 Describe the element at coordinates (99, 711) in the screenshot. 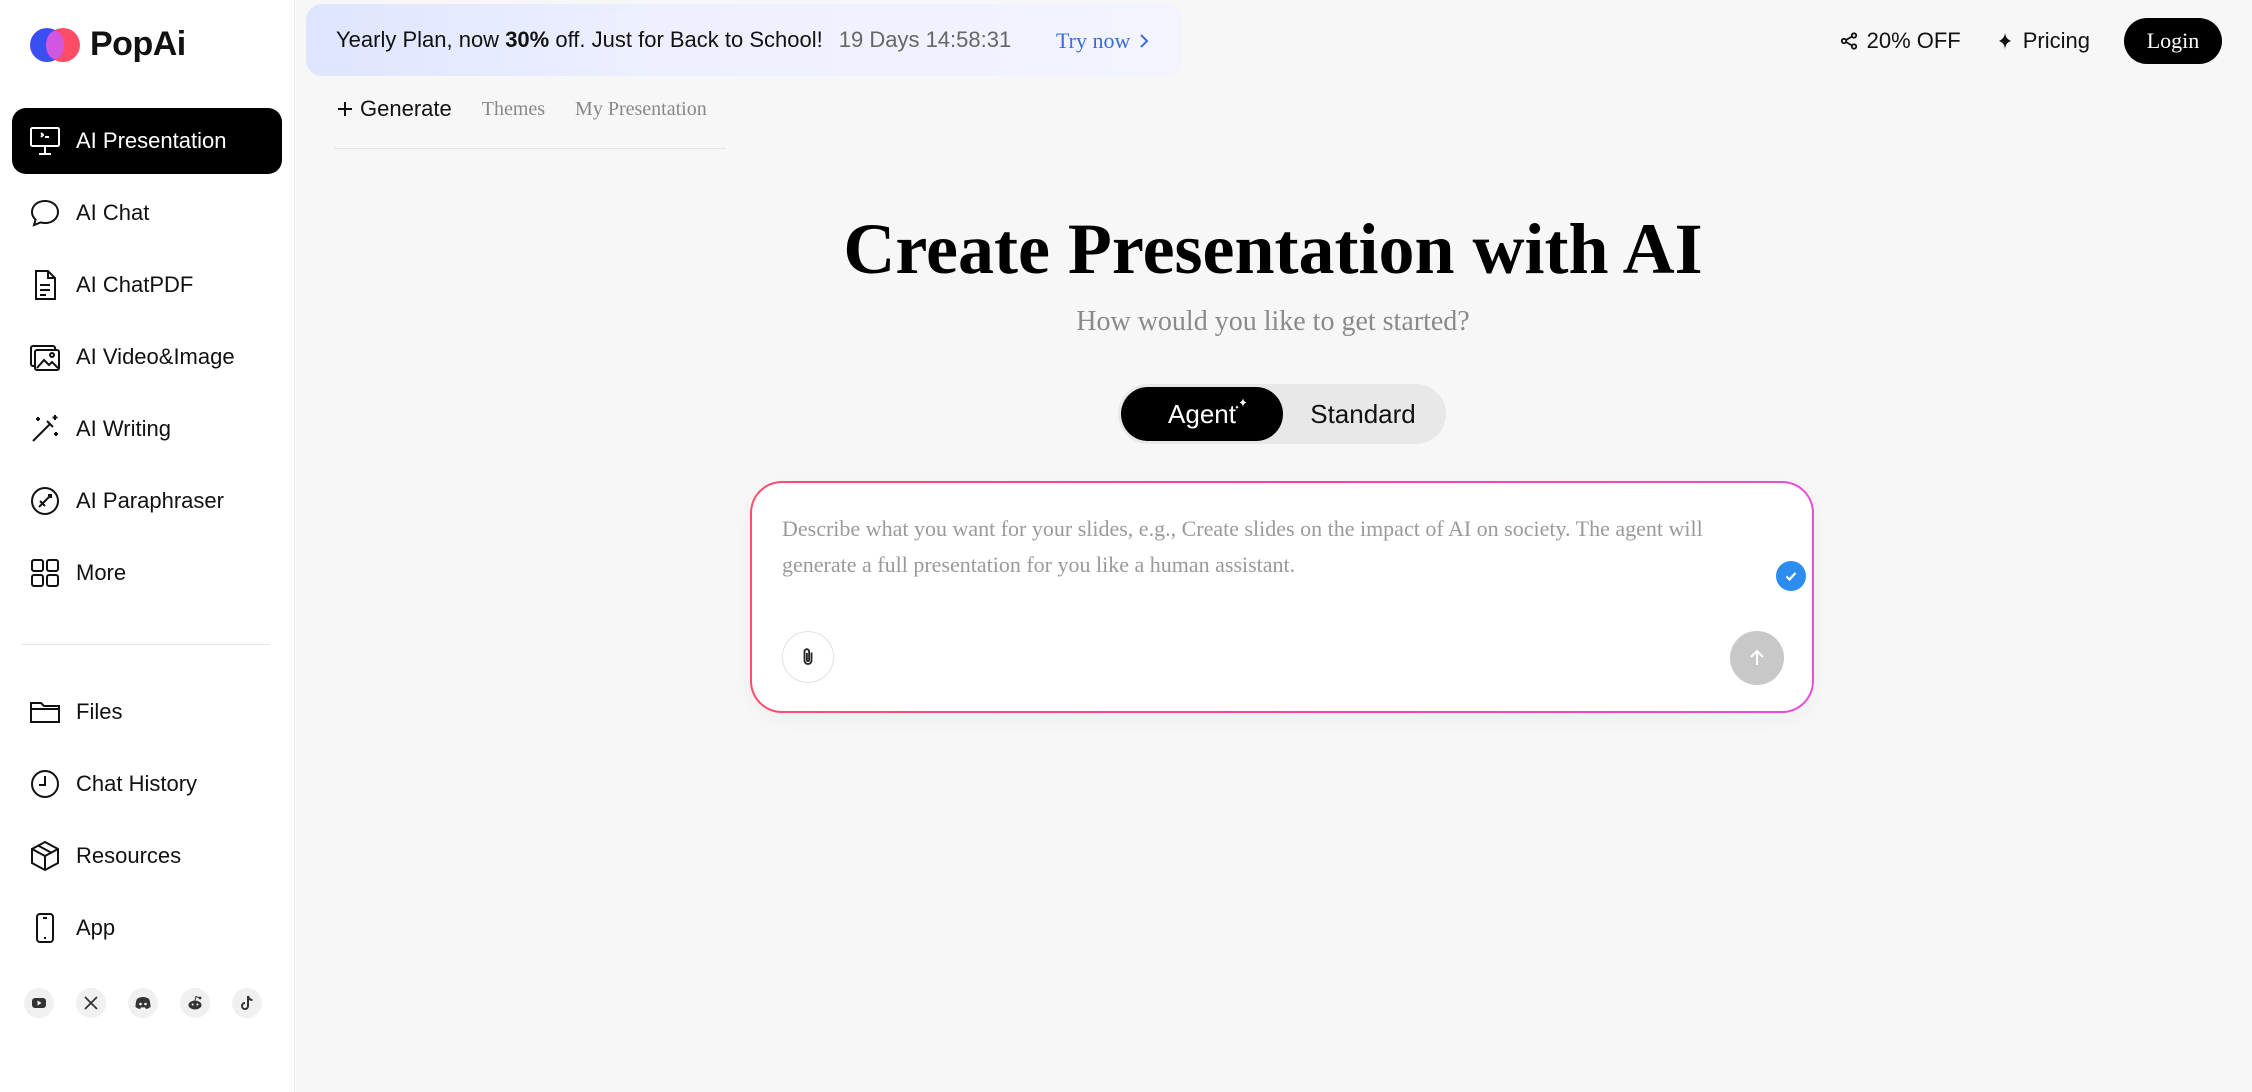

I see `sidebar-item-label: Files` at that location.